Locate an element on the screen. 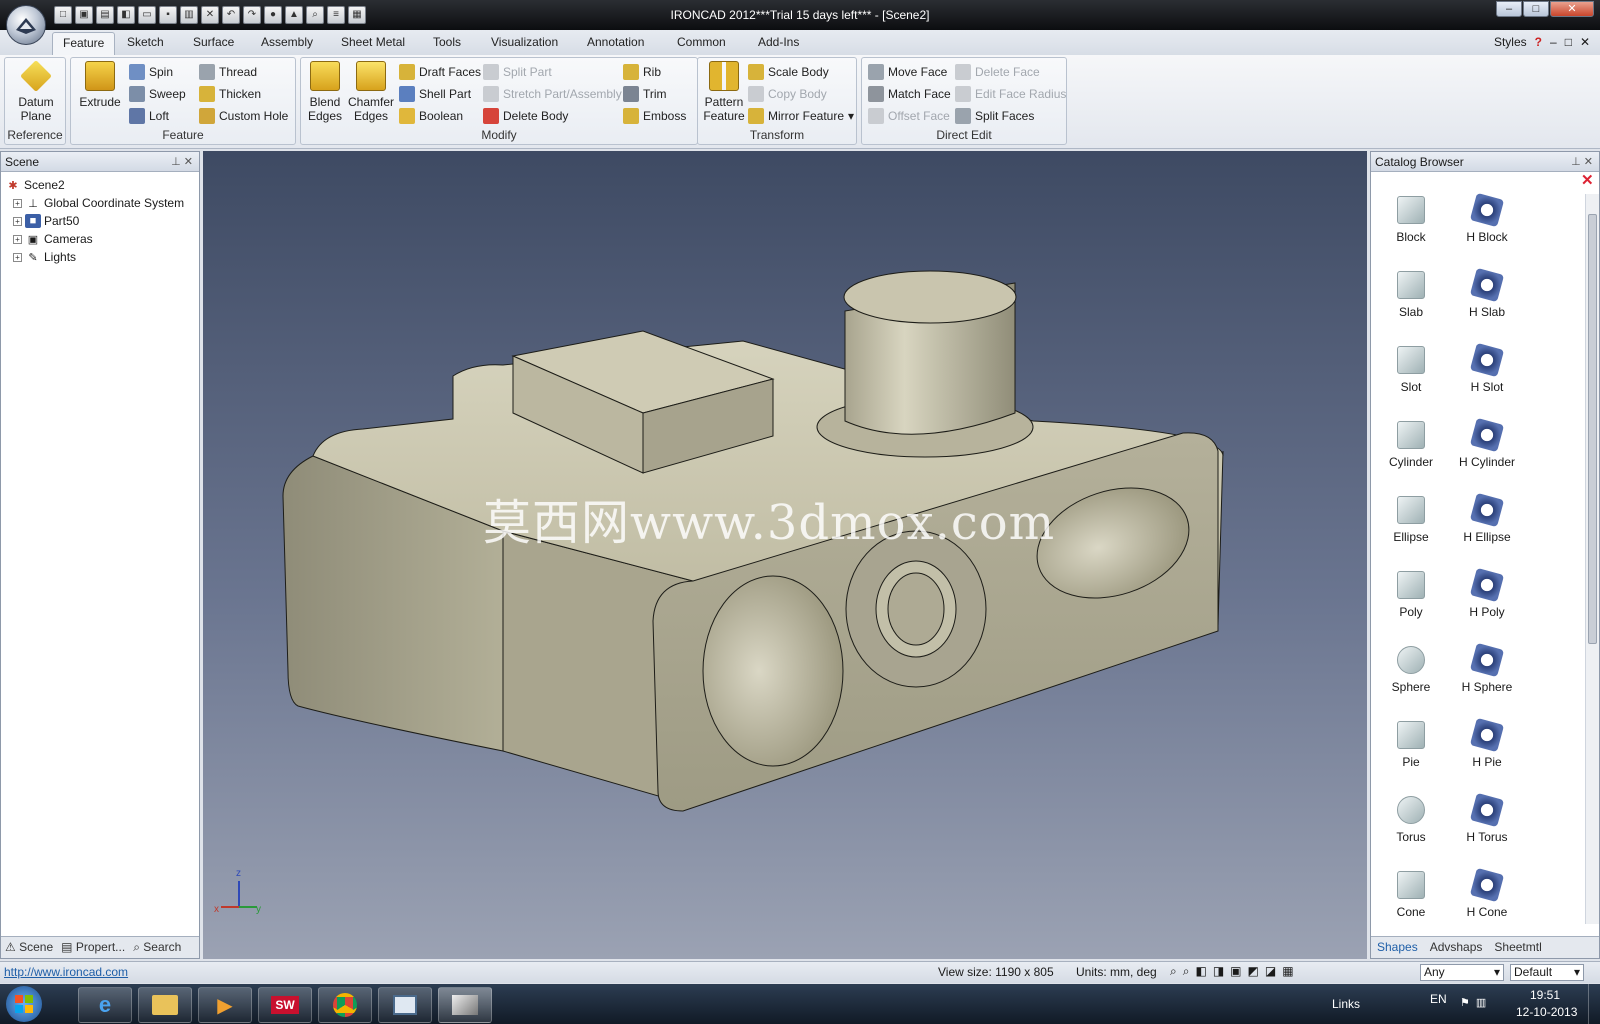 This screenshot has height=1024, width=1600. tab-search: ⌕ Search is located at coordinates (157, 947).